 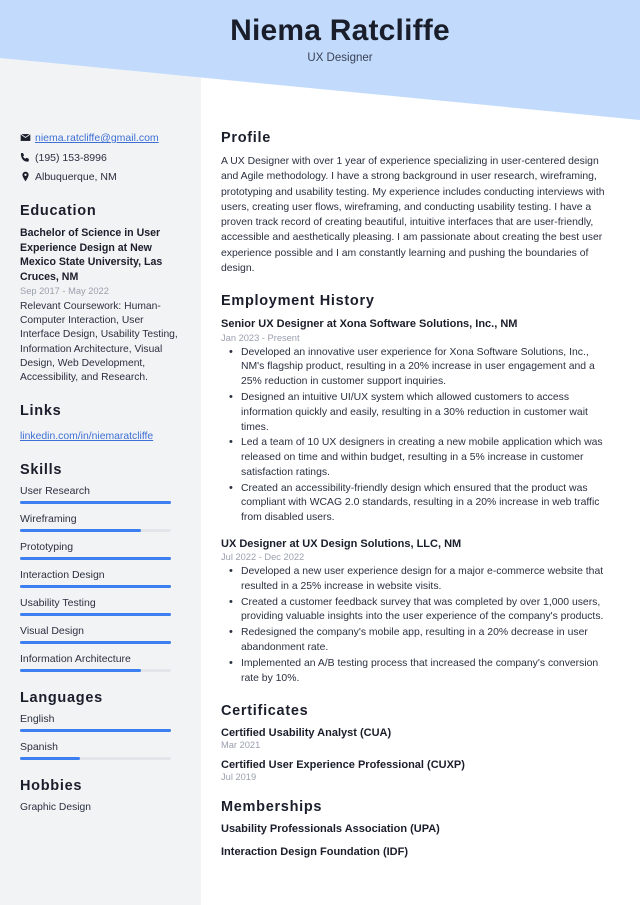 I want to click on profile-heading: Profile, so click(x=246, y=138).